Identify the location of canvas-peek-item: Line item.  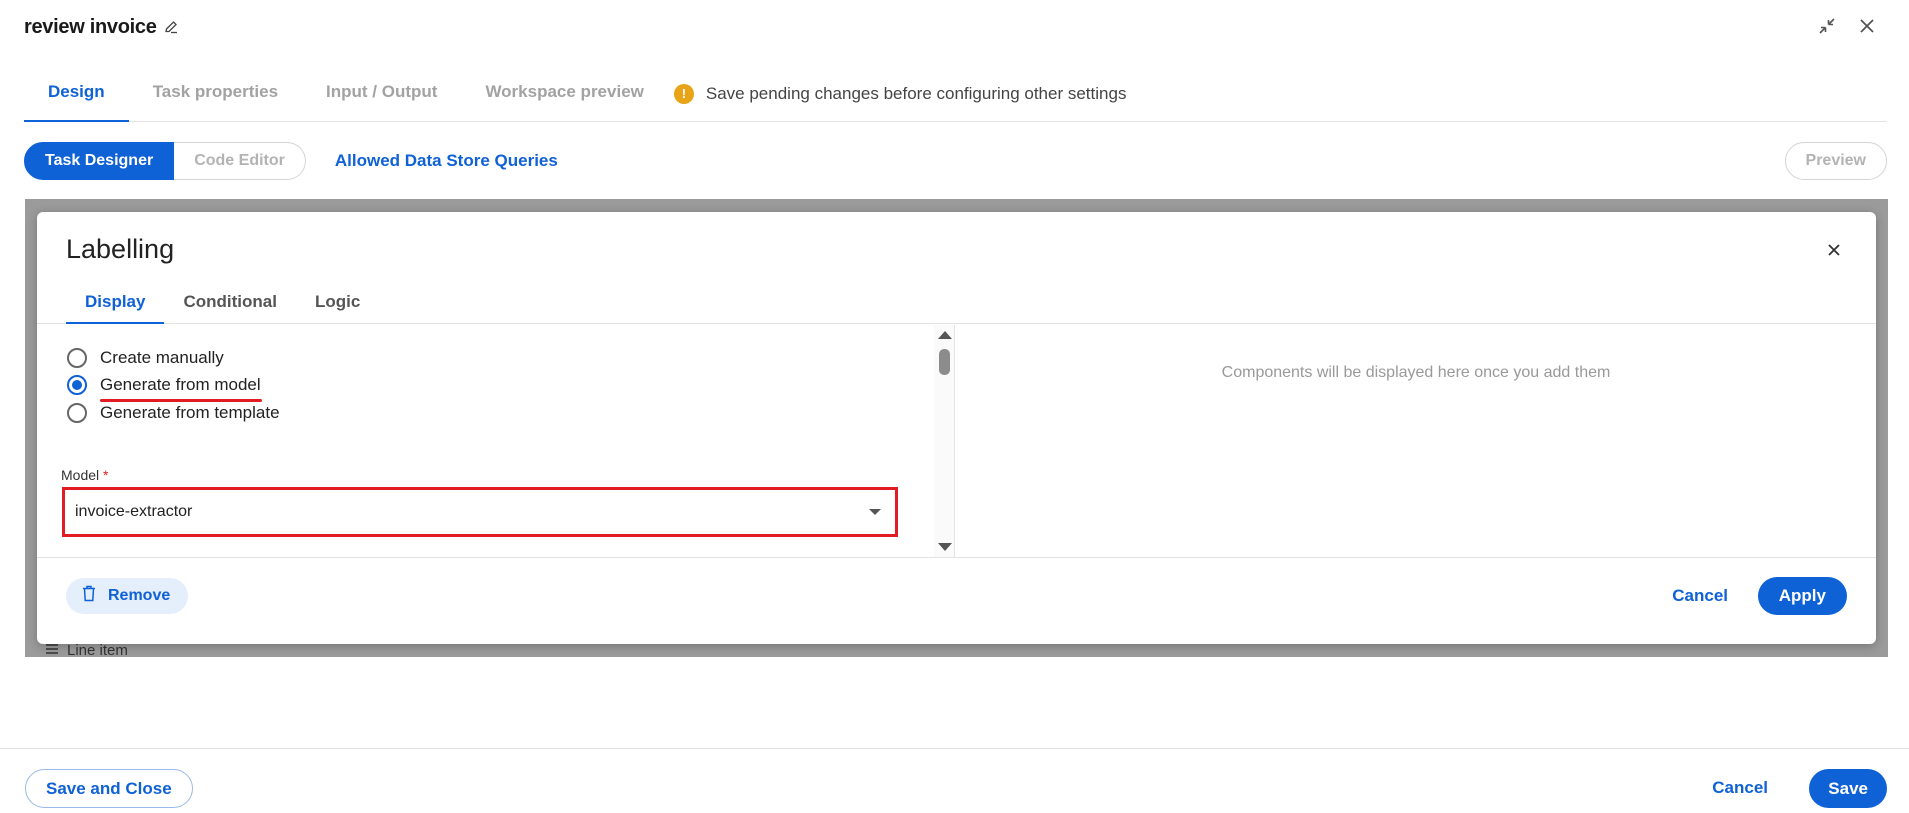
(86, 650).